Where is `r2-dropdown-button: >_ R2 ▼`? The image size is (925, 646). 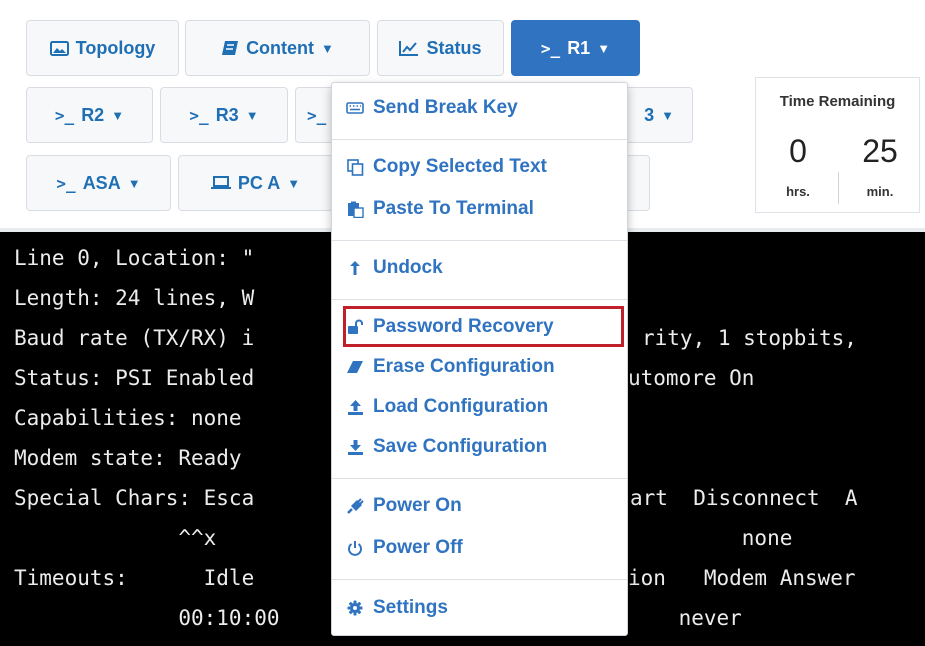 r2-dropdown-button: >_ R2 ▼ is located at coordinates (89, 115).